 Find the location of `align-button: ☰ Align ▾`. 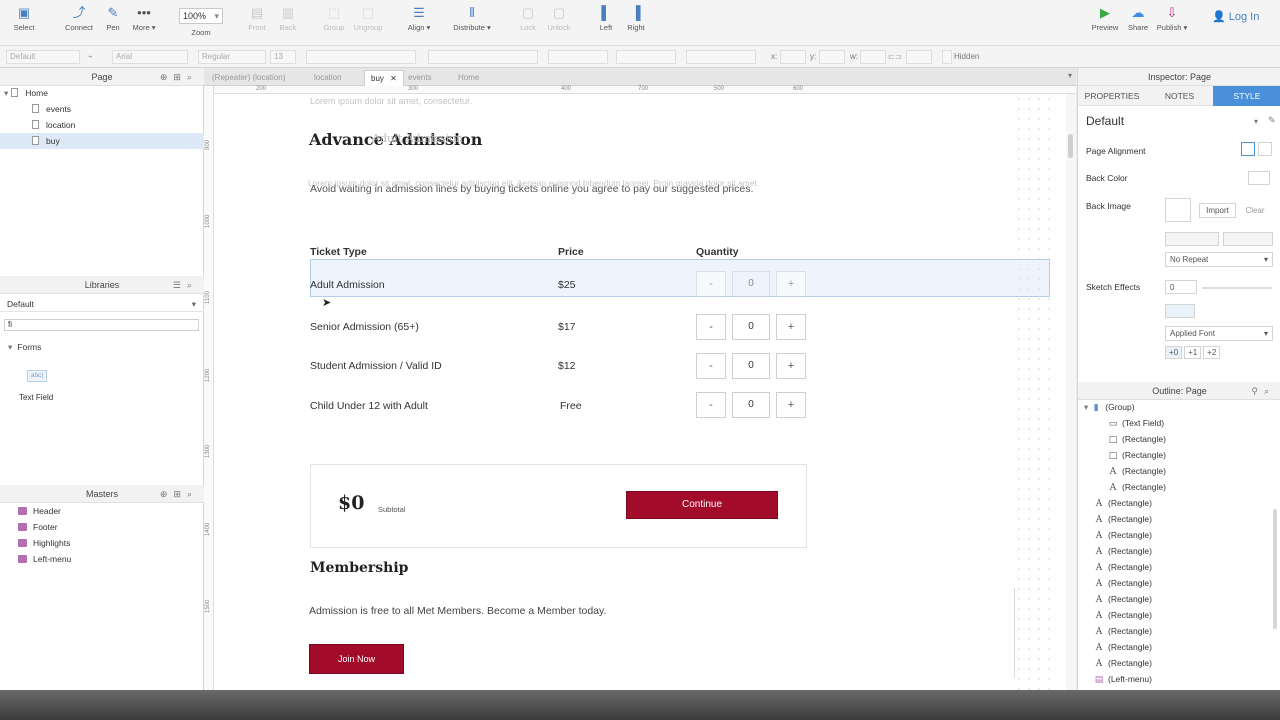

align-button: ☰ Align ▾ is located at coordinates (419, 19).